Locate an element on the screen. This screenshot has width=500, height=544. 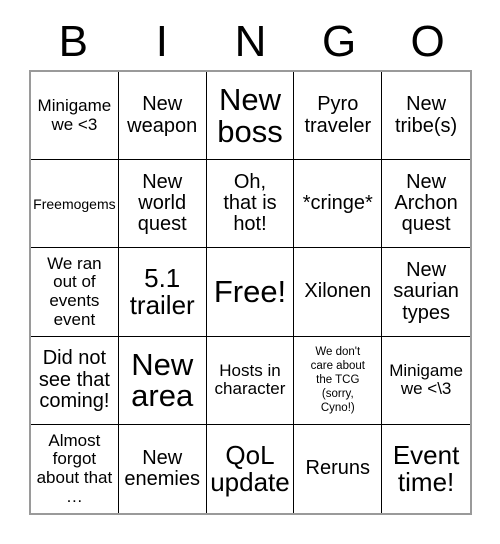
bingo-square-r4c1: Did not see that coming! is located at coordinates (75, 380).